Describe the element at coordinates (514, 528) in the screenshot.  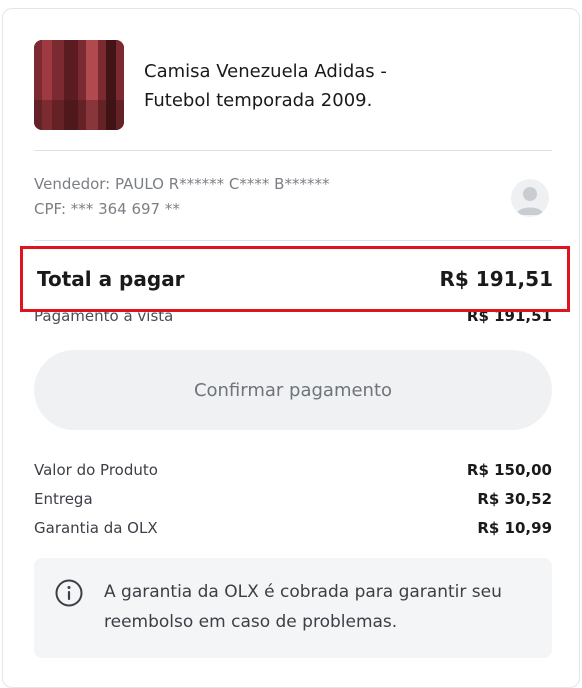
I see `breakdown-value: R$ 10,99` at that location.